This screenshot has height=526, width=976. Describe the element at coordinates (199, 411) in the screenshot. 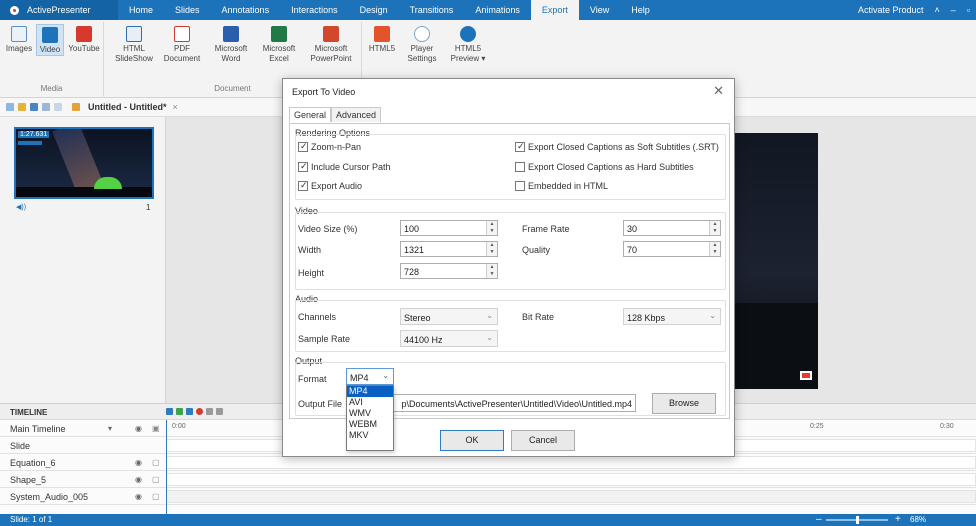

I see `record-icon` at that location.